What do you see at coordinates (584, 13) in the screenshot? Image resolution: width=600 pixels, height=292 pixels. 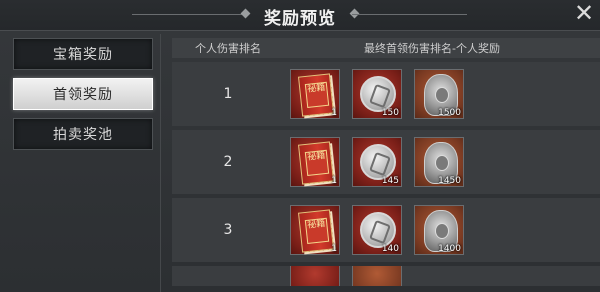 I see `close-icon: ✕` at bounding box center [584, 13].